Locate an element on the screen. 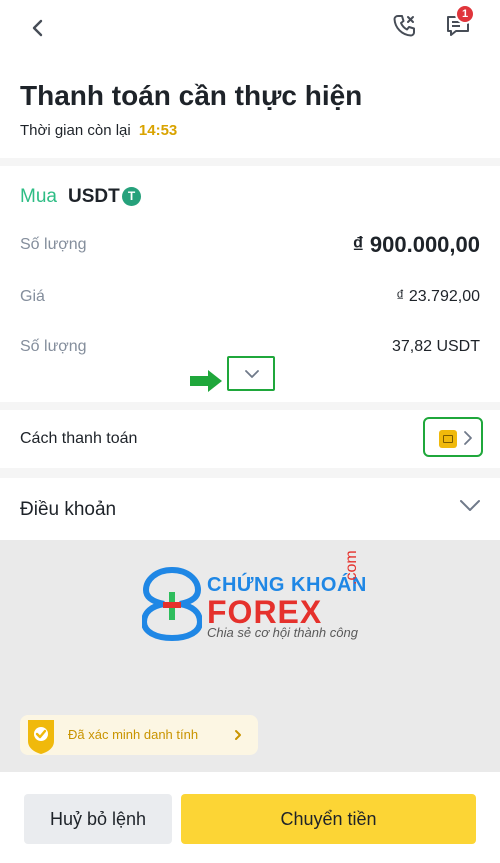 Image resolution: width=500 pixels, height=863 pixels. order-asset: USDT is located at coordinates (94, 196).